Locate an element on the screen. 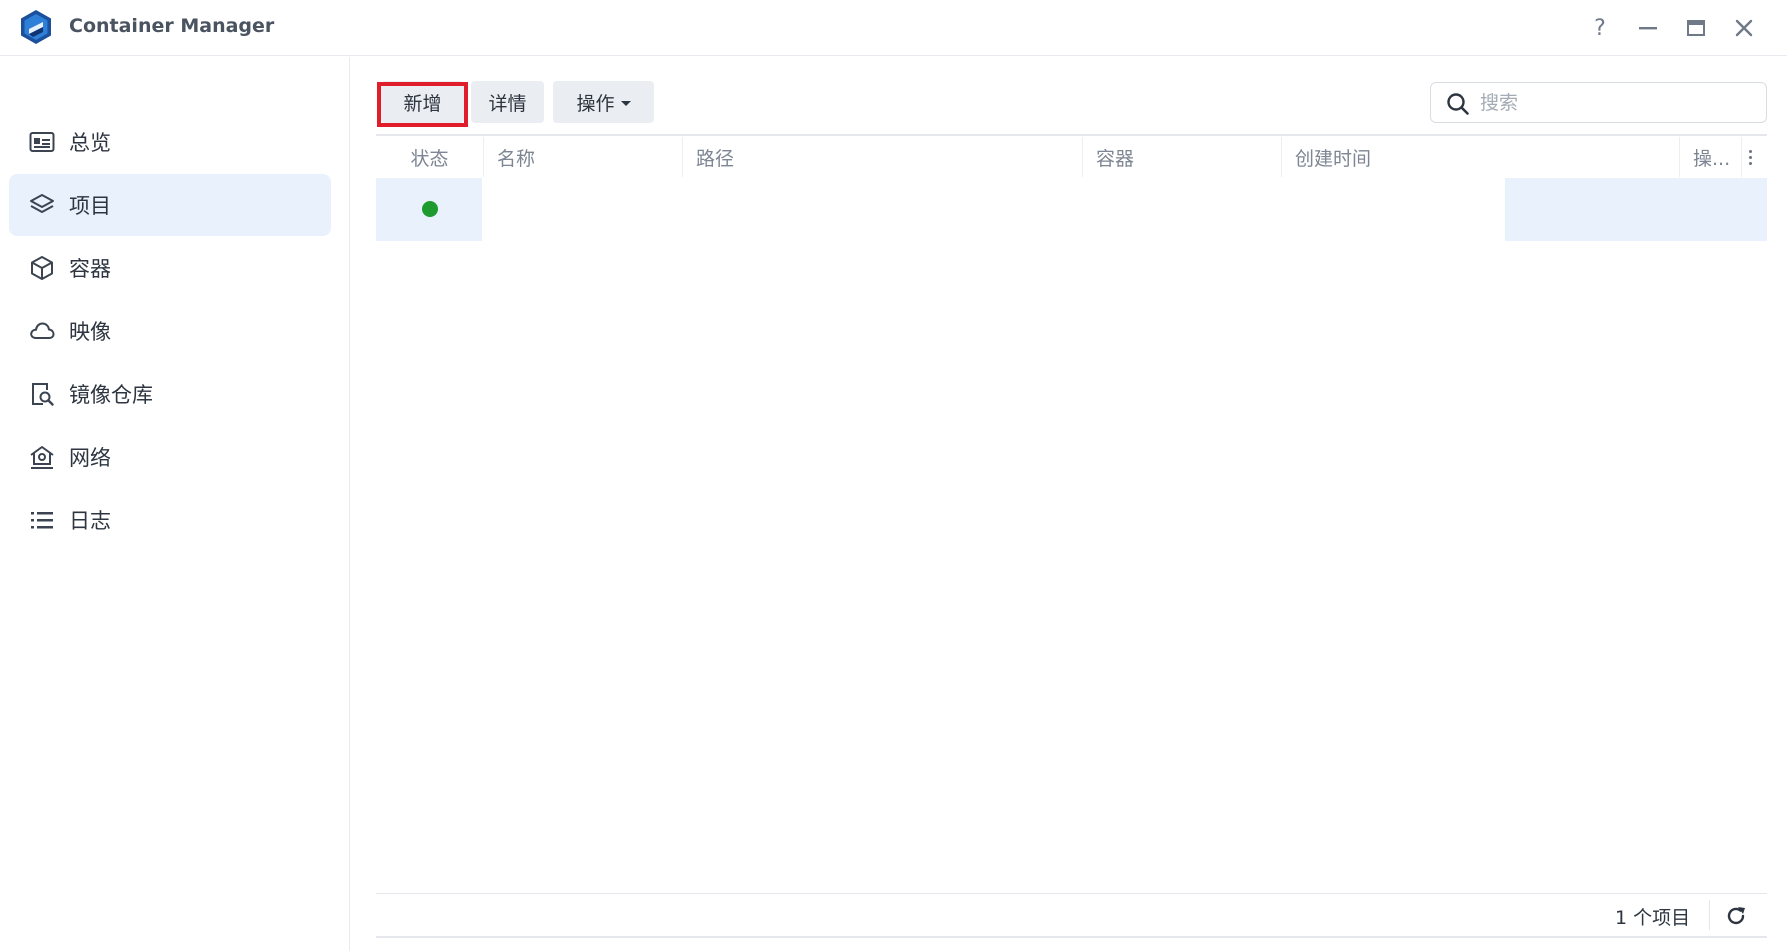  maximize-button is located at coordinates (1696, 28).